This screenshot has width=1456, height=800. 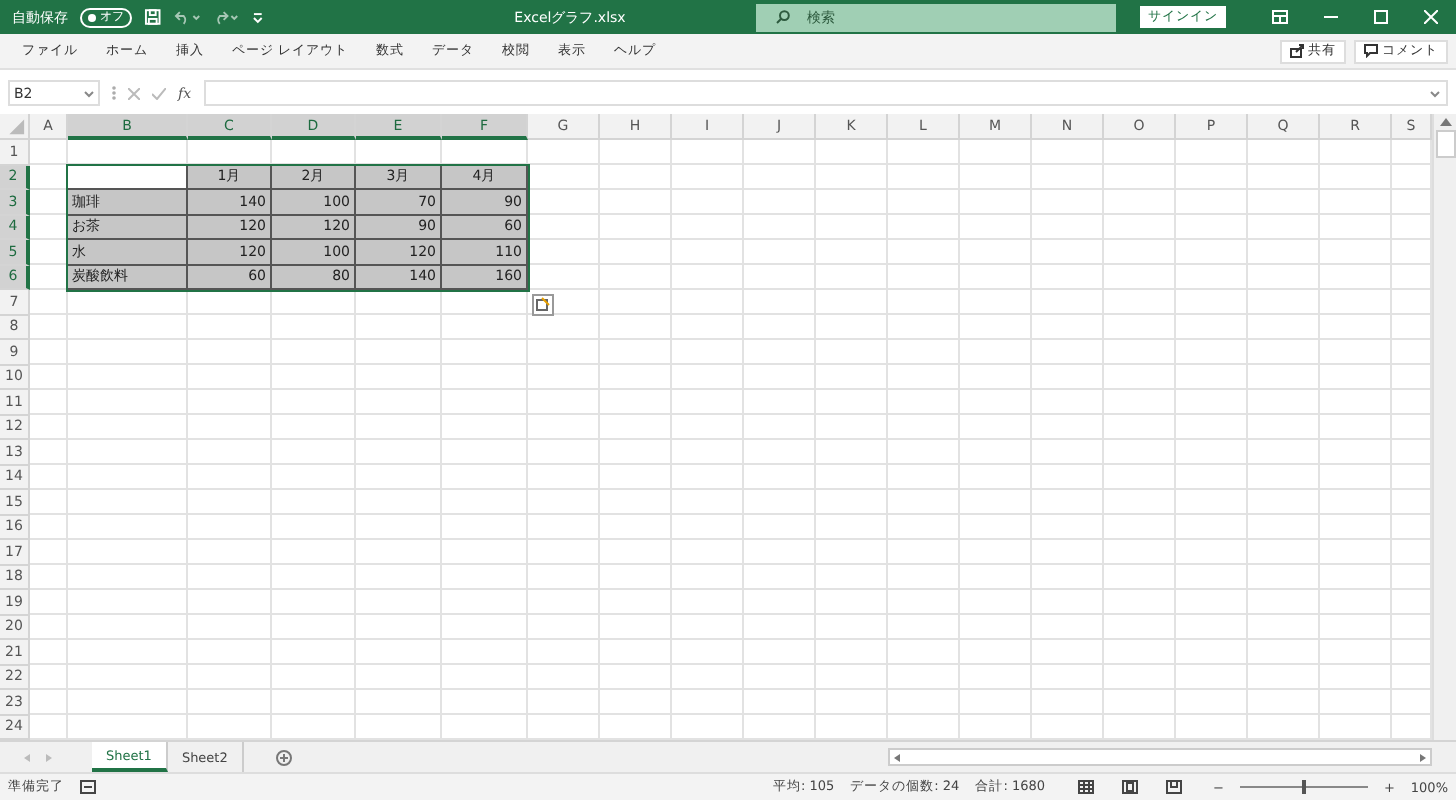 What do you see at coordinates (1423, 757) in the screenshot?
I see `scroll-right-icon` at bounding box center [1423, 757].